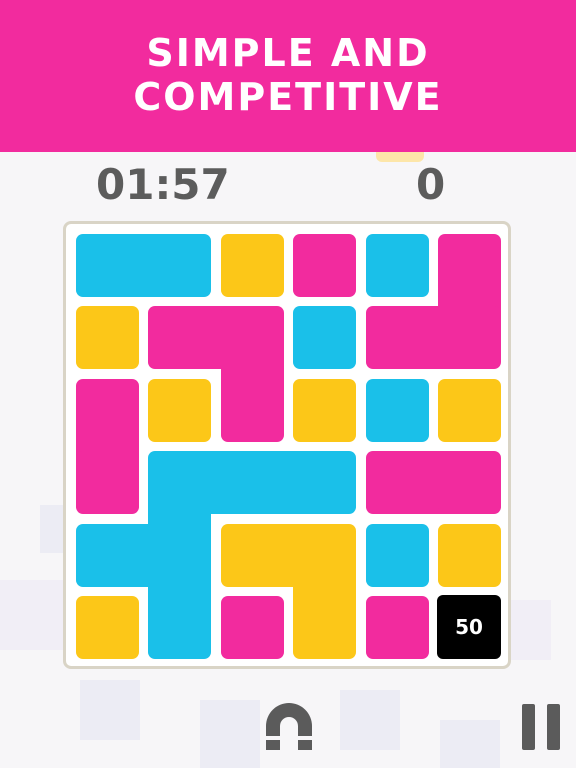 The height and width of the screenshot is (768, 576). I want to click on bonus-tile: 50, so click(469, 627).